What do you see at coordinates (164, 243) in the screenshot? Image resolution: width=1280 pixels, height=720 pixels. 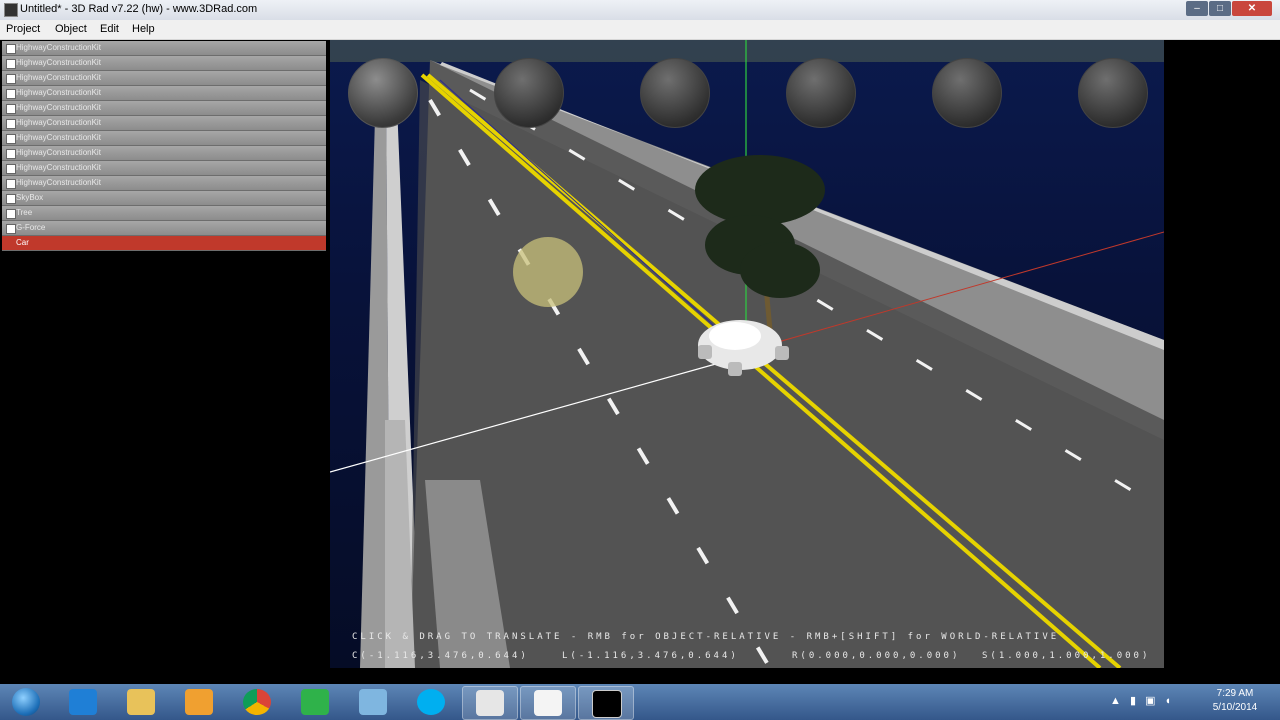 I see `object-row-selected: Car` at bounding box center [164, 243].